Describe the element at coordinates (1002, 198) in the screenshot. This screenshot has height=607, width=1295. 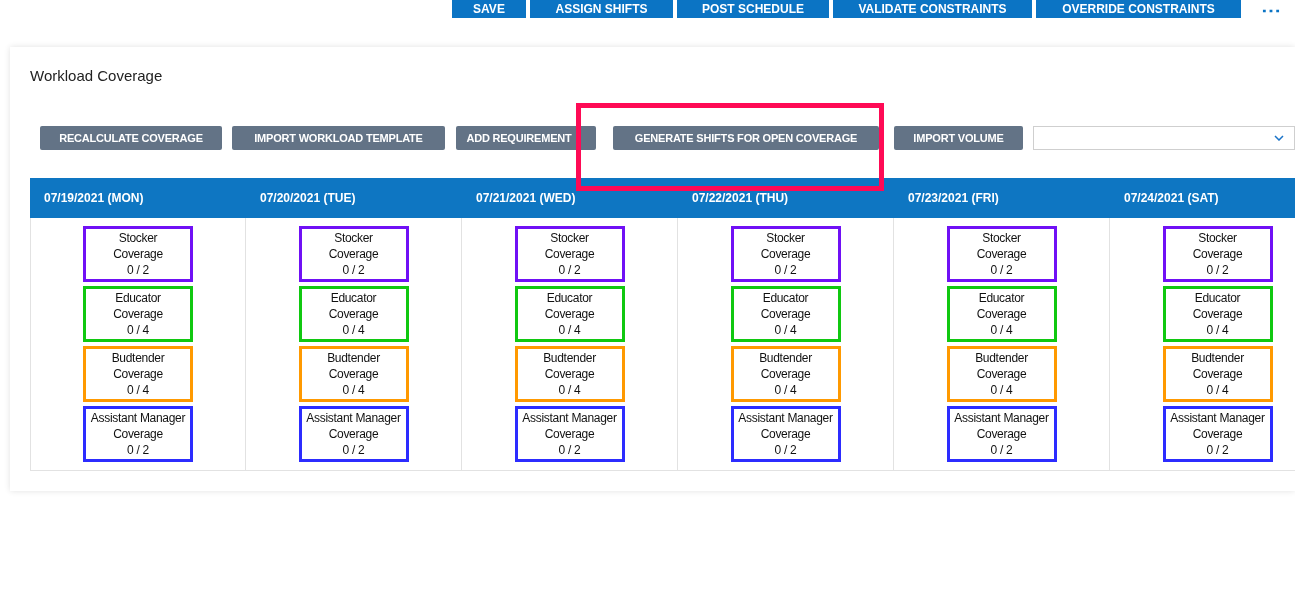
I see `day-header: 07/23/2021 (FRI)` at that location.